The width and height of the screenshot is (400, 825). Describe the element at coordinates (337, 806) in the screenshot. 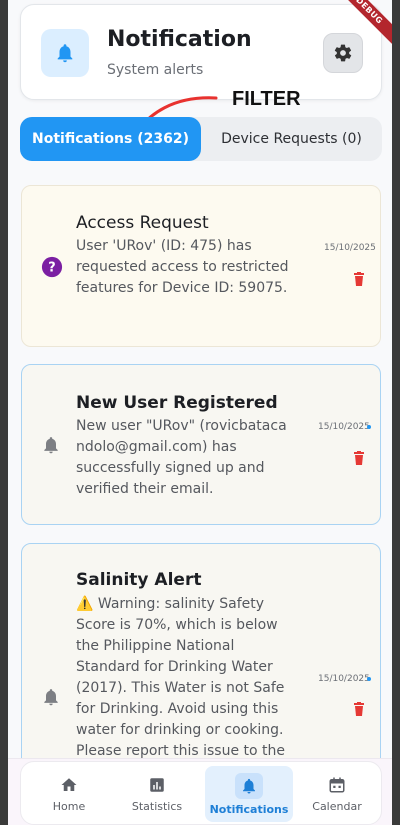

I see `nav-label: Calendar` at that location.